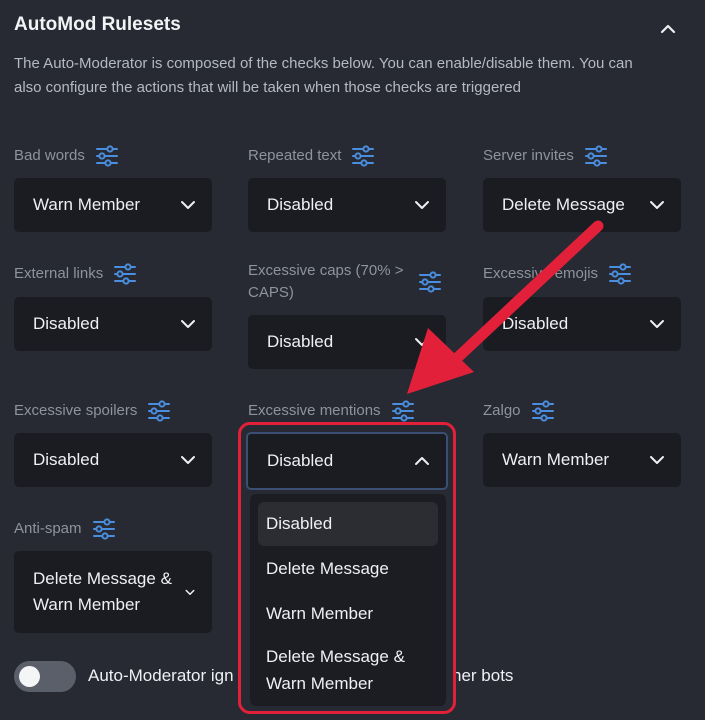 The width and height of the screenshot is (705, 720). Describe the element at coordinates (347, 461) in the screenshot. I see `rule-select-excessive-mentions: Disabled` at that location.